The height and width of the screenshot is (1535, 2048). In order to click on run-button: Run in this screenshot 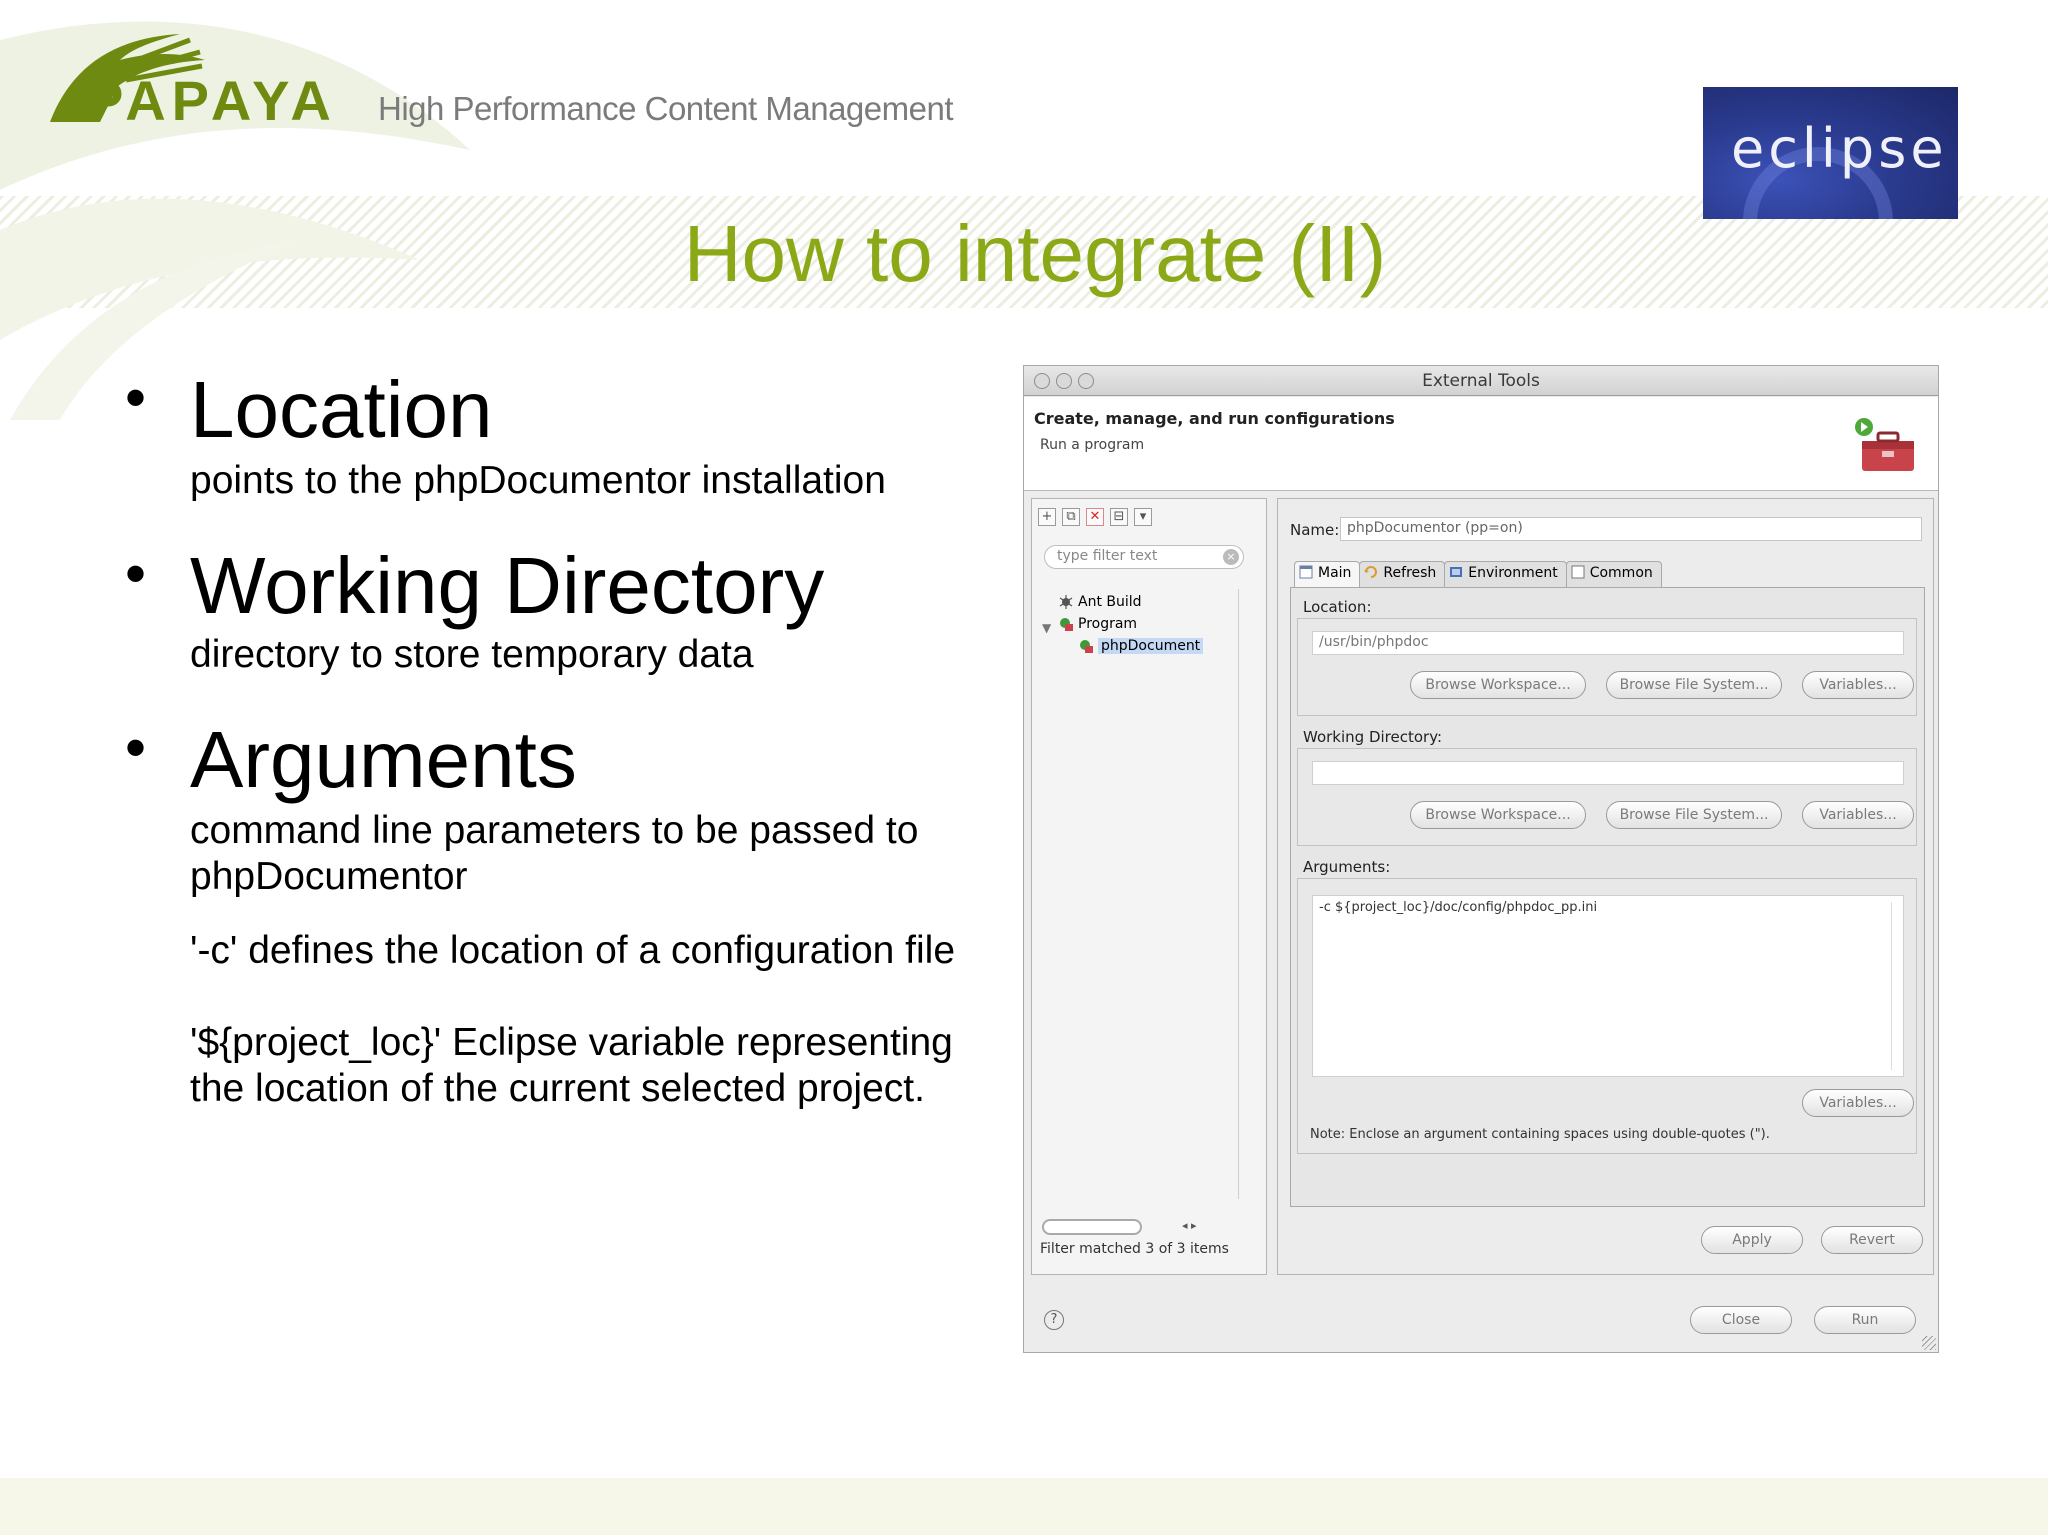, I will do `click(1865, 1320)`.